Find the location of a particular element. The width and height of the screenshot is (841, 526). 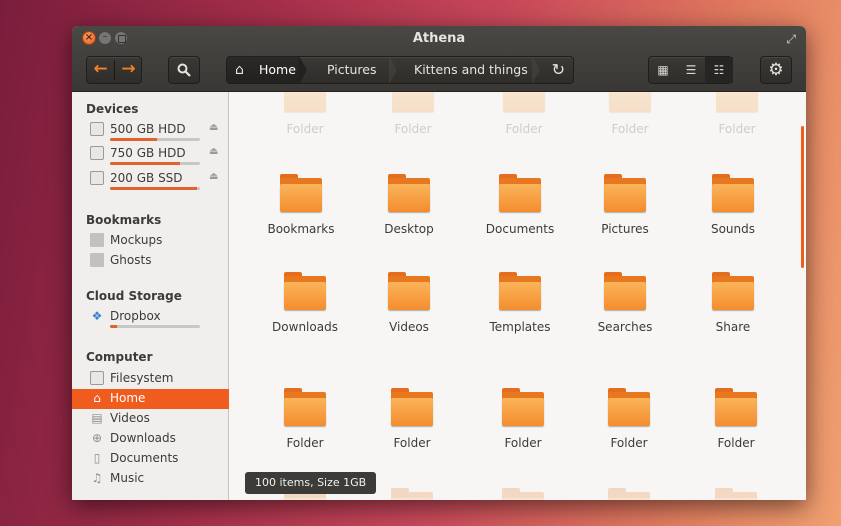

sidebar-item-dropbox: ❖ Dropbox is located at coordinates (150, 317).